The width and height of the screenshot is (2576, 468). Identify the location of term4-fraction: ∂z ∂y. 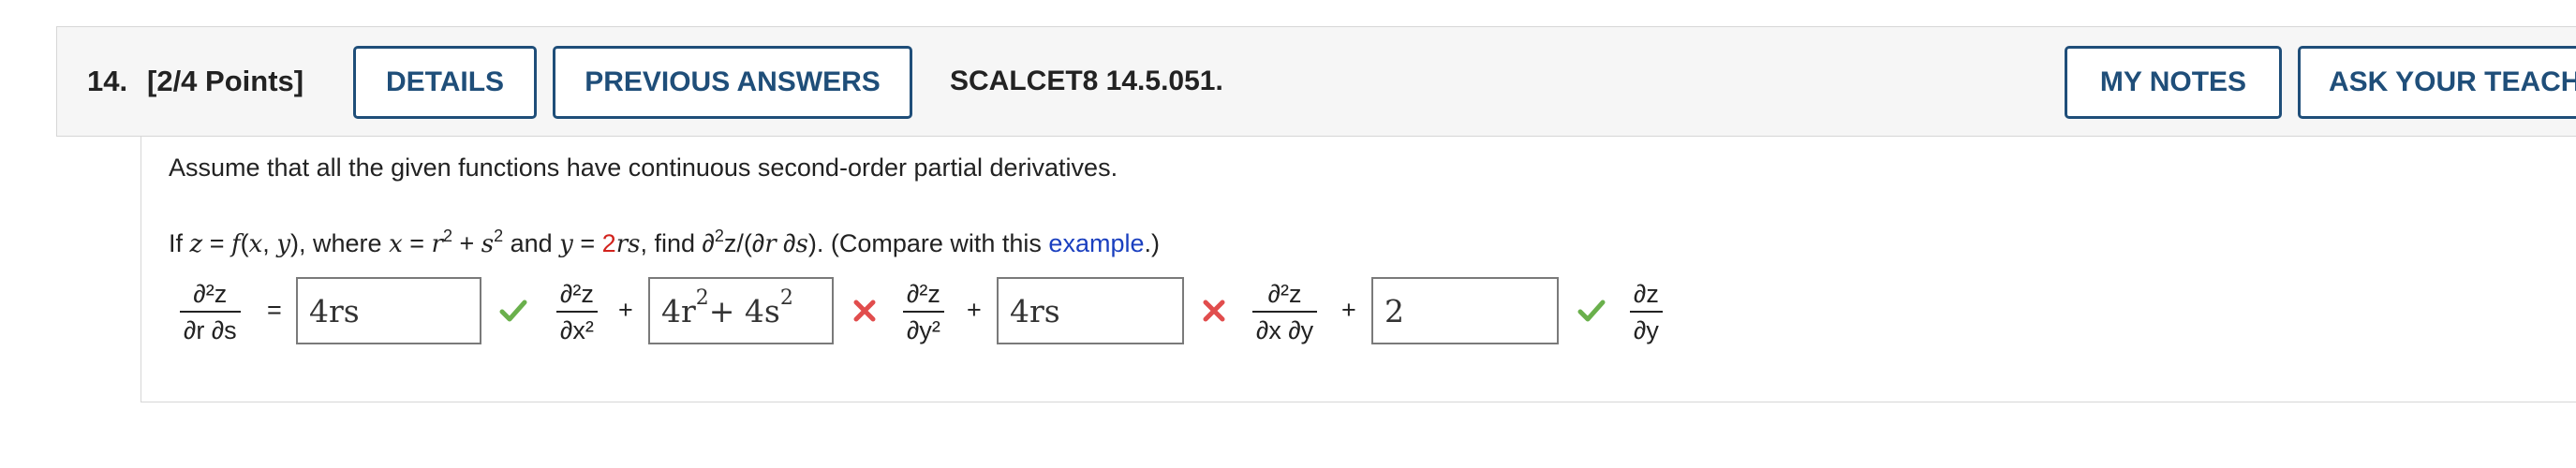
(1647, 312).